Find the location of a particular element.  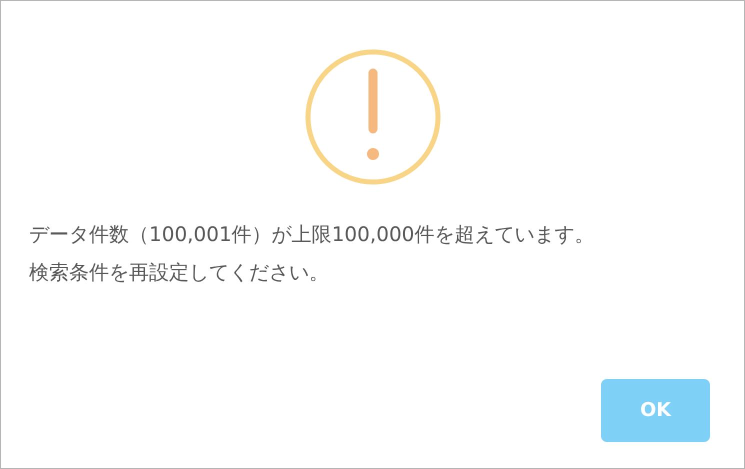

message-text: 検索条件を再設定してください。 is located at coordinates (179, 272).